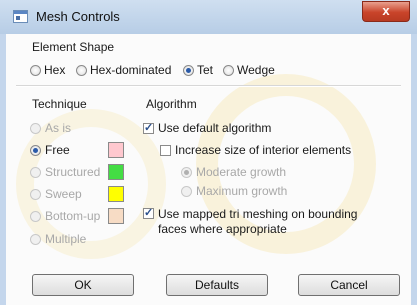 Image resolution: width=417 pixels, height=305 pixels. What do you see at coordinates (217, 285) in the screenshot?
I see `defaults-button: Defaults` at bounding box center [217, 285].